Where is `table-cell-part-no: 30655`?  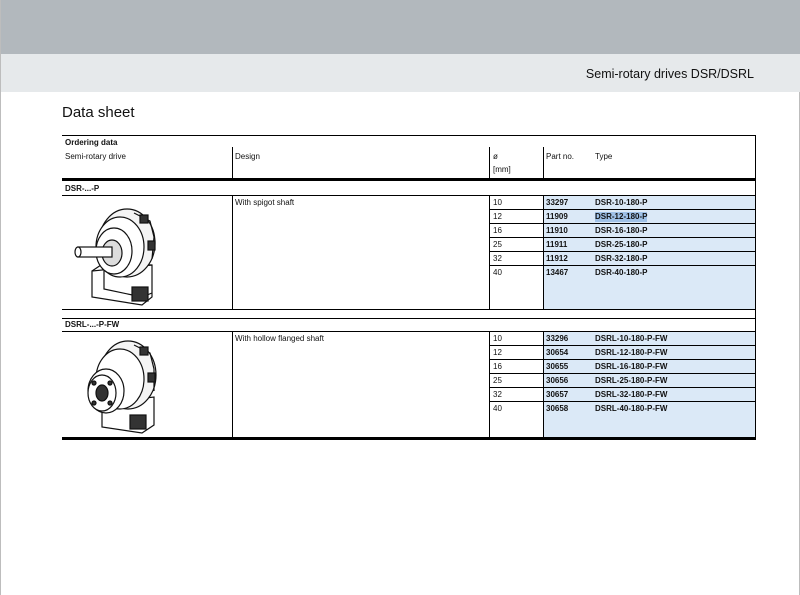 table-cell-part-no: 30655 is located at coordinates (557, 366).